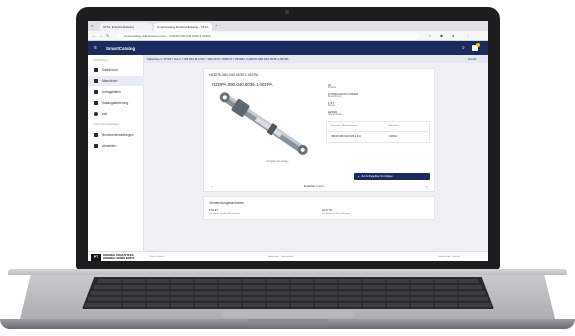 The width and height of the screenshot is (575, 336). Describe the element at coordinates (96, 70) in the screenshot. I see `dashboard-icon` at that location.